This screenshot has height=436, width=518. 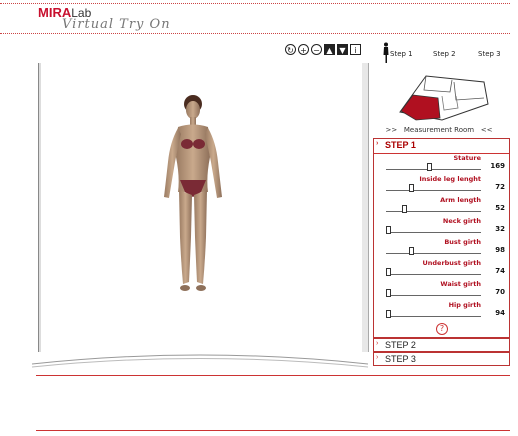 What do you see at coordinates (500, 250) in the screenshot?
I see `measurement-value: 98` at bounding box center [500, 250].